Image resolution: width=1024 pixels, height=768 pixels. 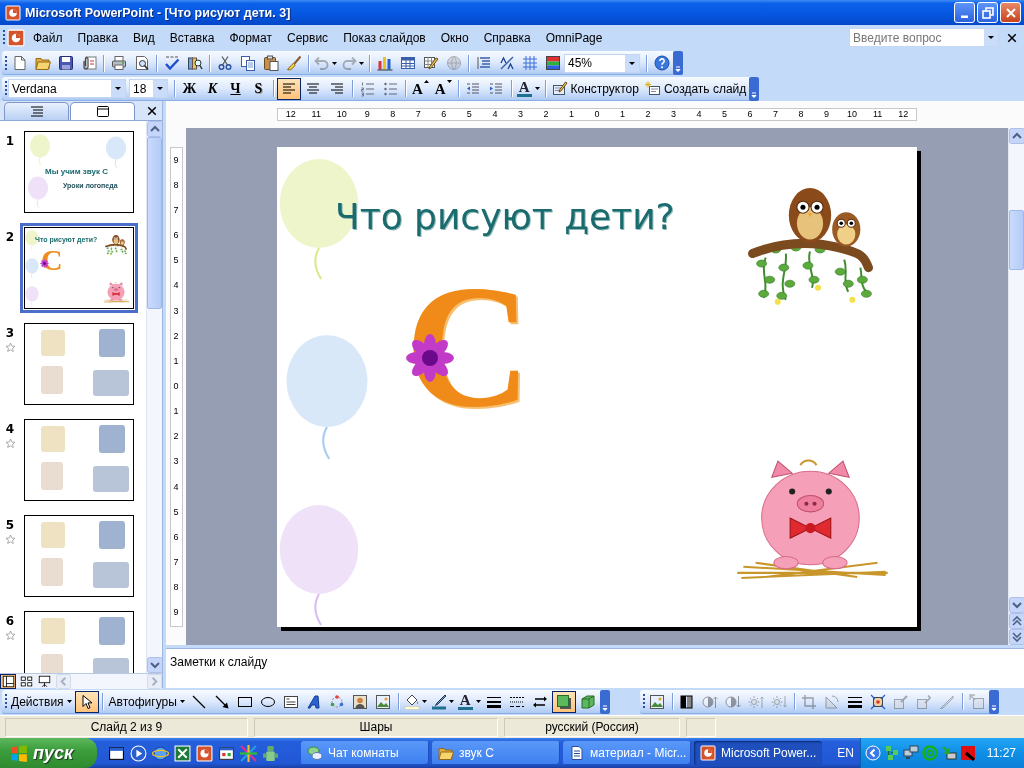 What do you see at coordinates (563, 701) in the screenshot?
I see `shadow-button` at bounding box center [563, 701].